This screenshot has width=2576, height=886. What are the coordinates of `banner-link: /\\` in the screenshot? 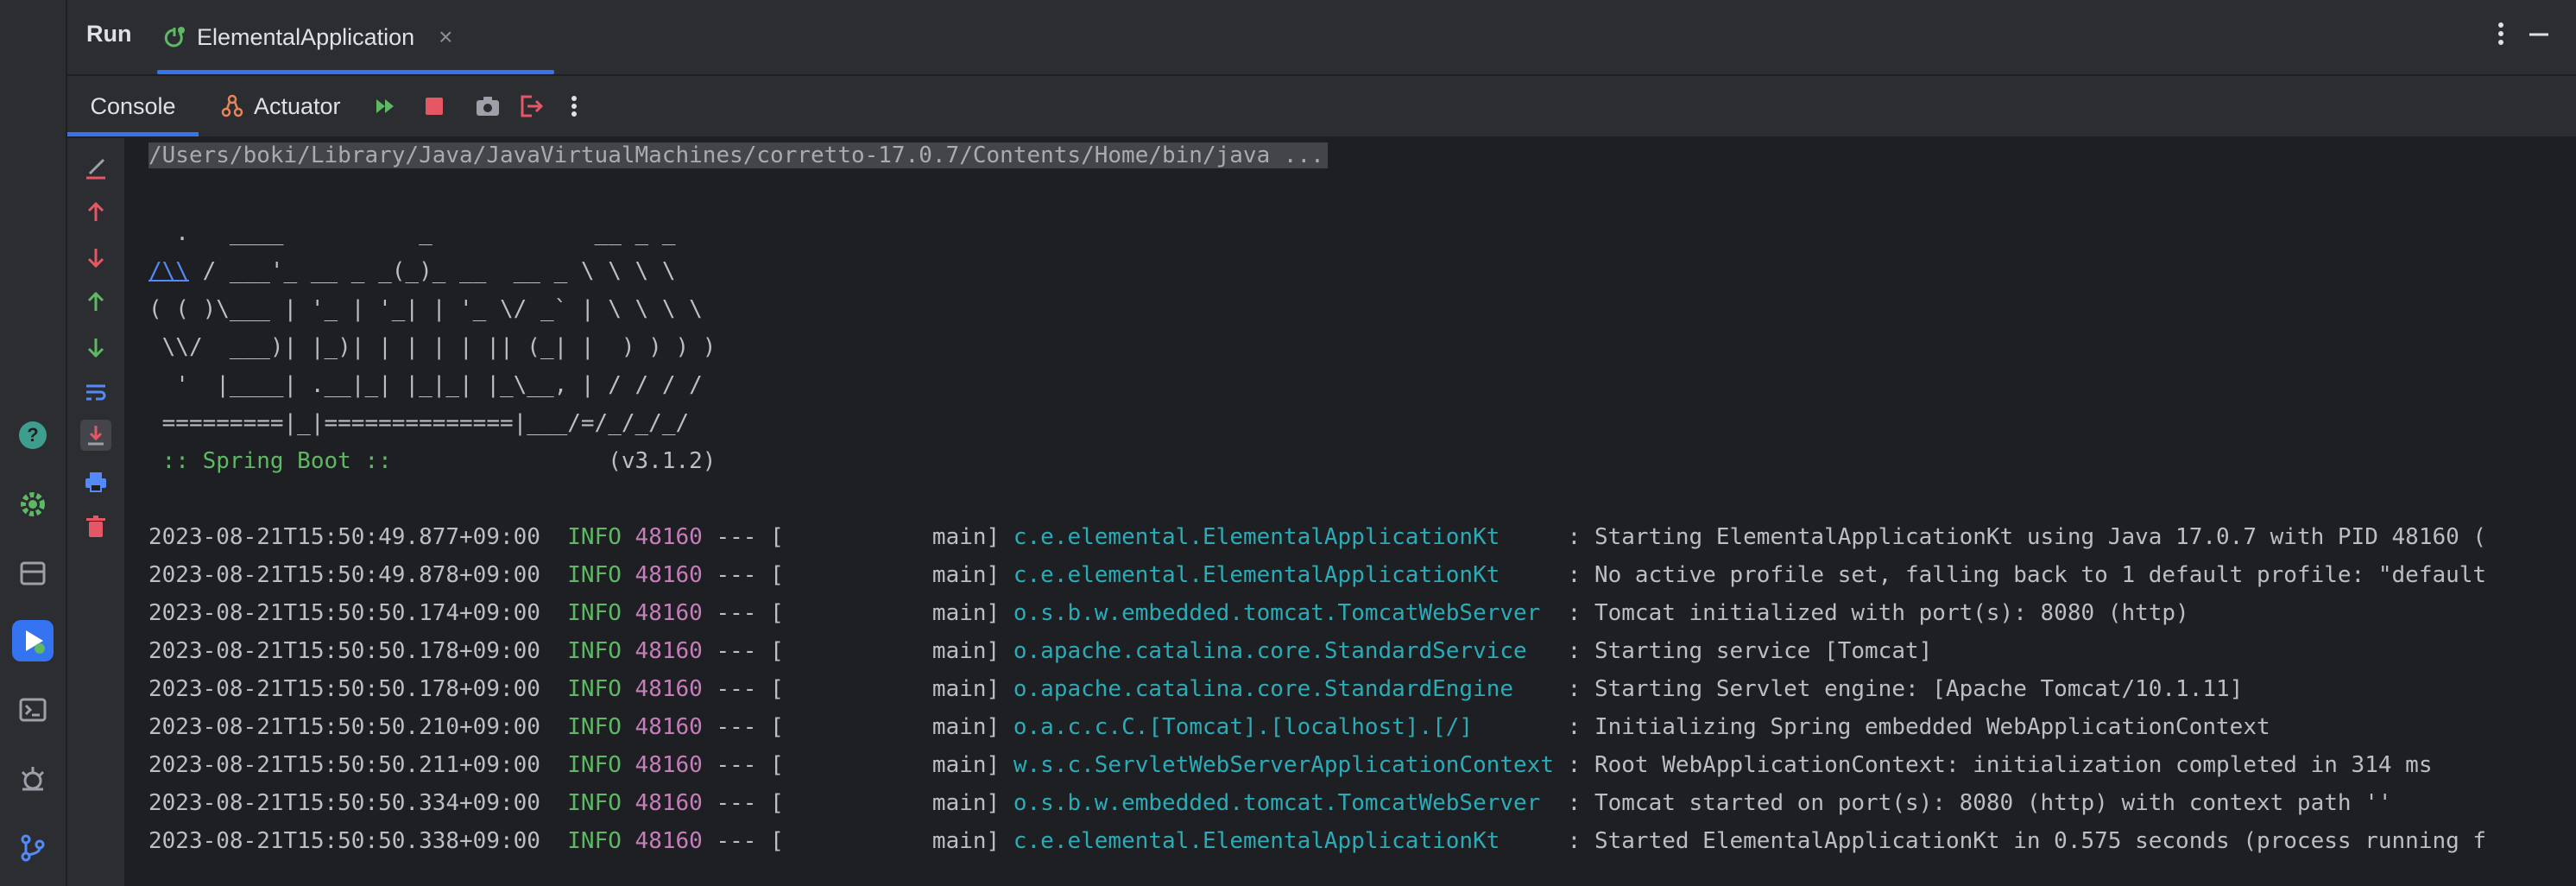 It's located at (168, 271).